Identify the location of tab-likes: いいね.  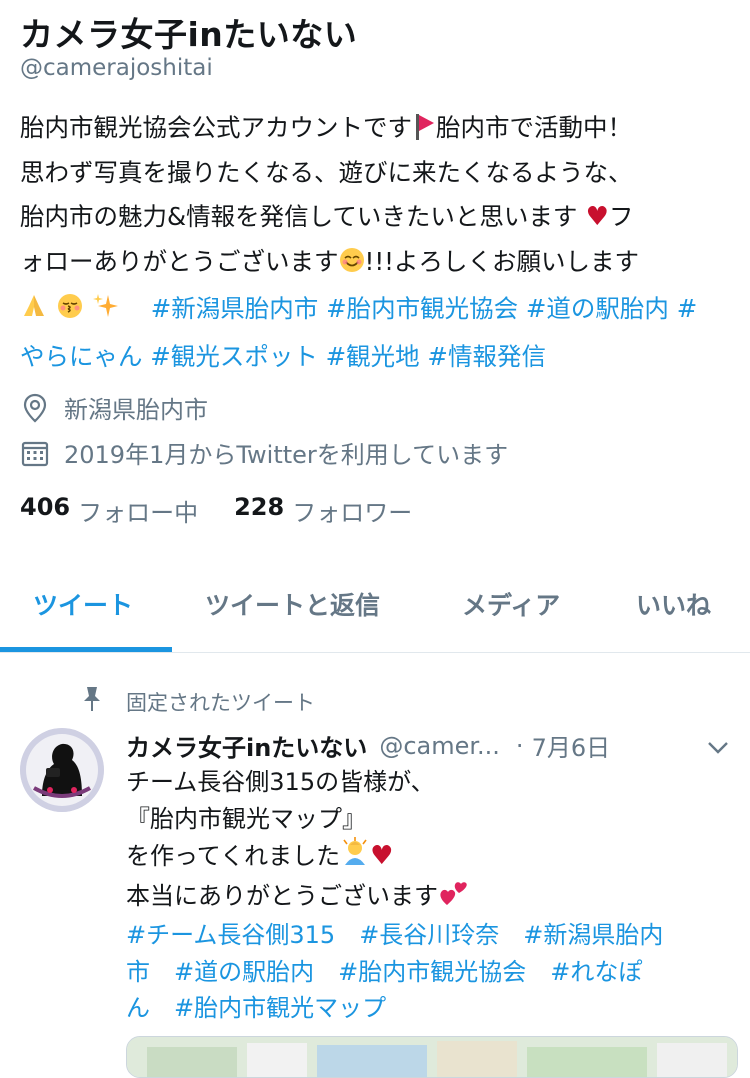
(673, 604).